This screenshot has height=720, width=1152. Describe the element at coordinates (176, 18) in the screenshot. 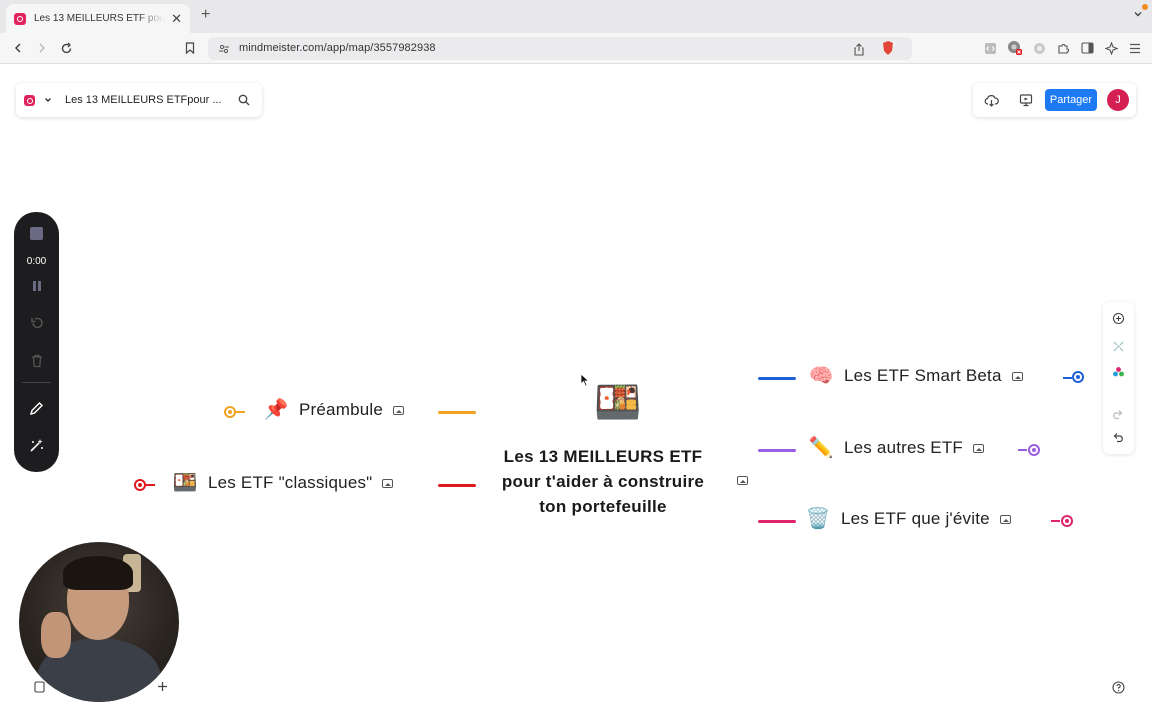

I see `close-tab-icon: ✕` at that location.